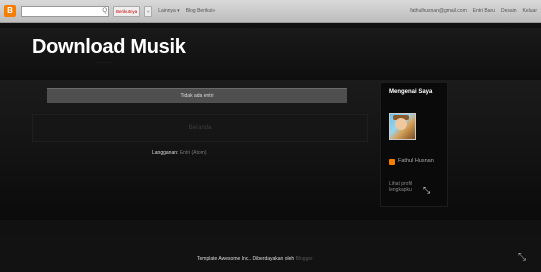 The height and width of the screenshot is (272, 541). I want to click on atom-feed-link: Entri (Atom), so click(193, 153).